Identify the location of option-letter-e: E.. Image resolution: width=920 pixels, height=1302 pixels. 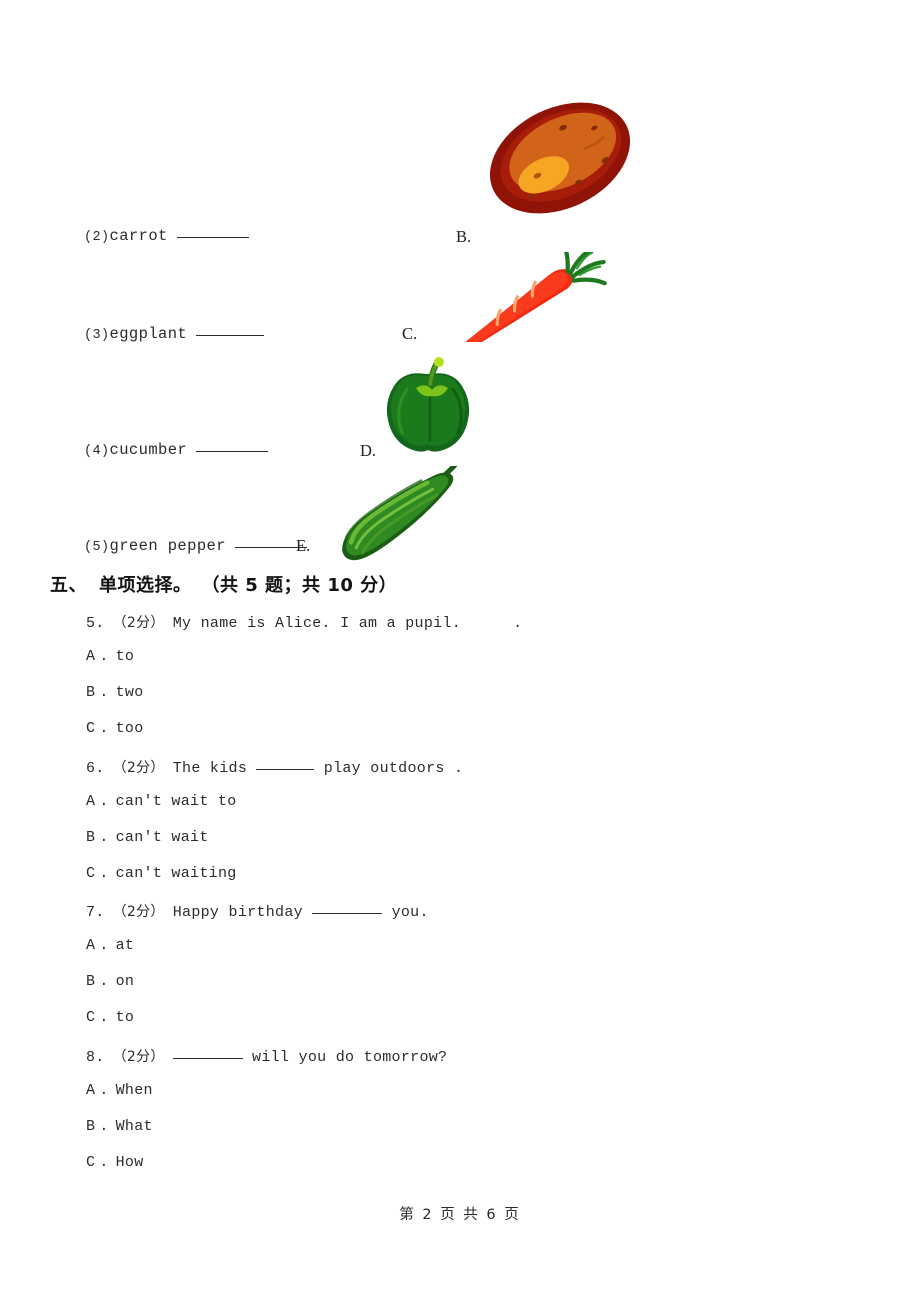
(303, 545).